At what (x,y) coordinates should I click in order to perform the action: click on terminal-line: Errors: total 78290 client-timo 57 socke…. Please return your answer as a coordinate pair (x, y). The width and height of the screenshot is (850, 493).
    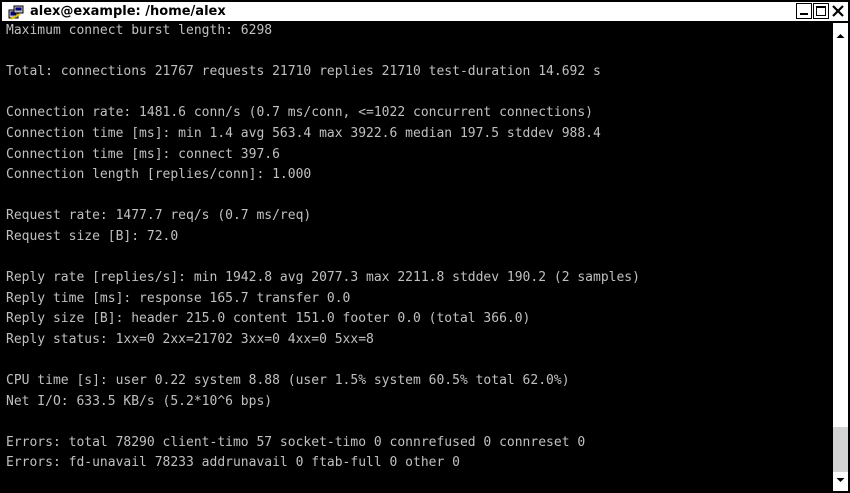
    Looking at the image, I should click on (296, 442).